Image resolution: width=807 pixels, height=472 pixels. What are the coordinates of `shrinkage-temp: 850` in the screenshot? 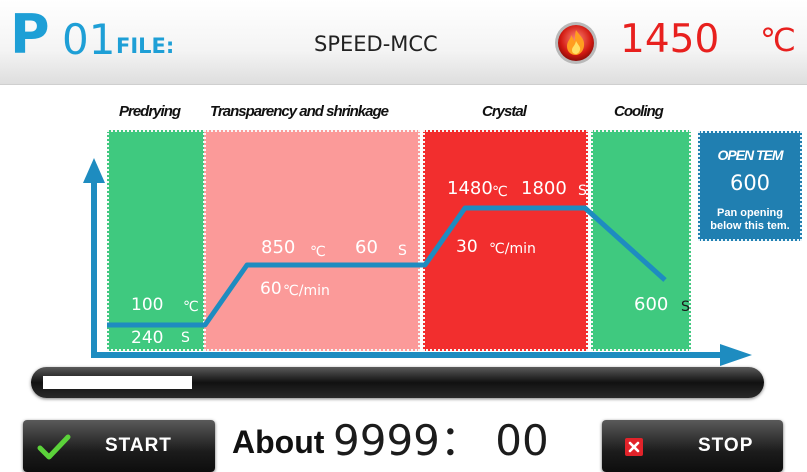 It's located at (278, 247).